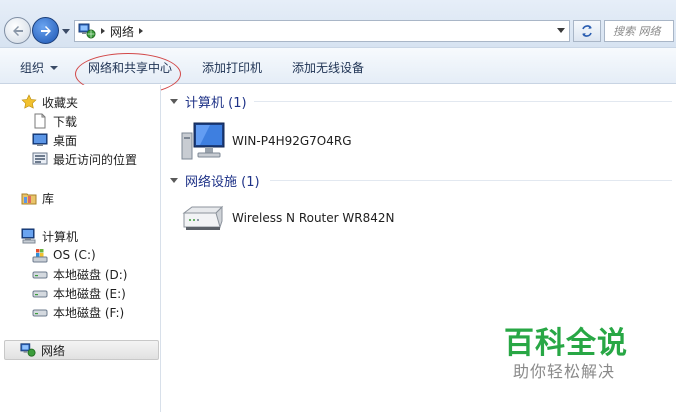 The width and height of the screenshot is (676, 412). I want to click on sidebar-item-label: 收藏夹, so click(60, 102).